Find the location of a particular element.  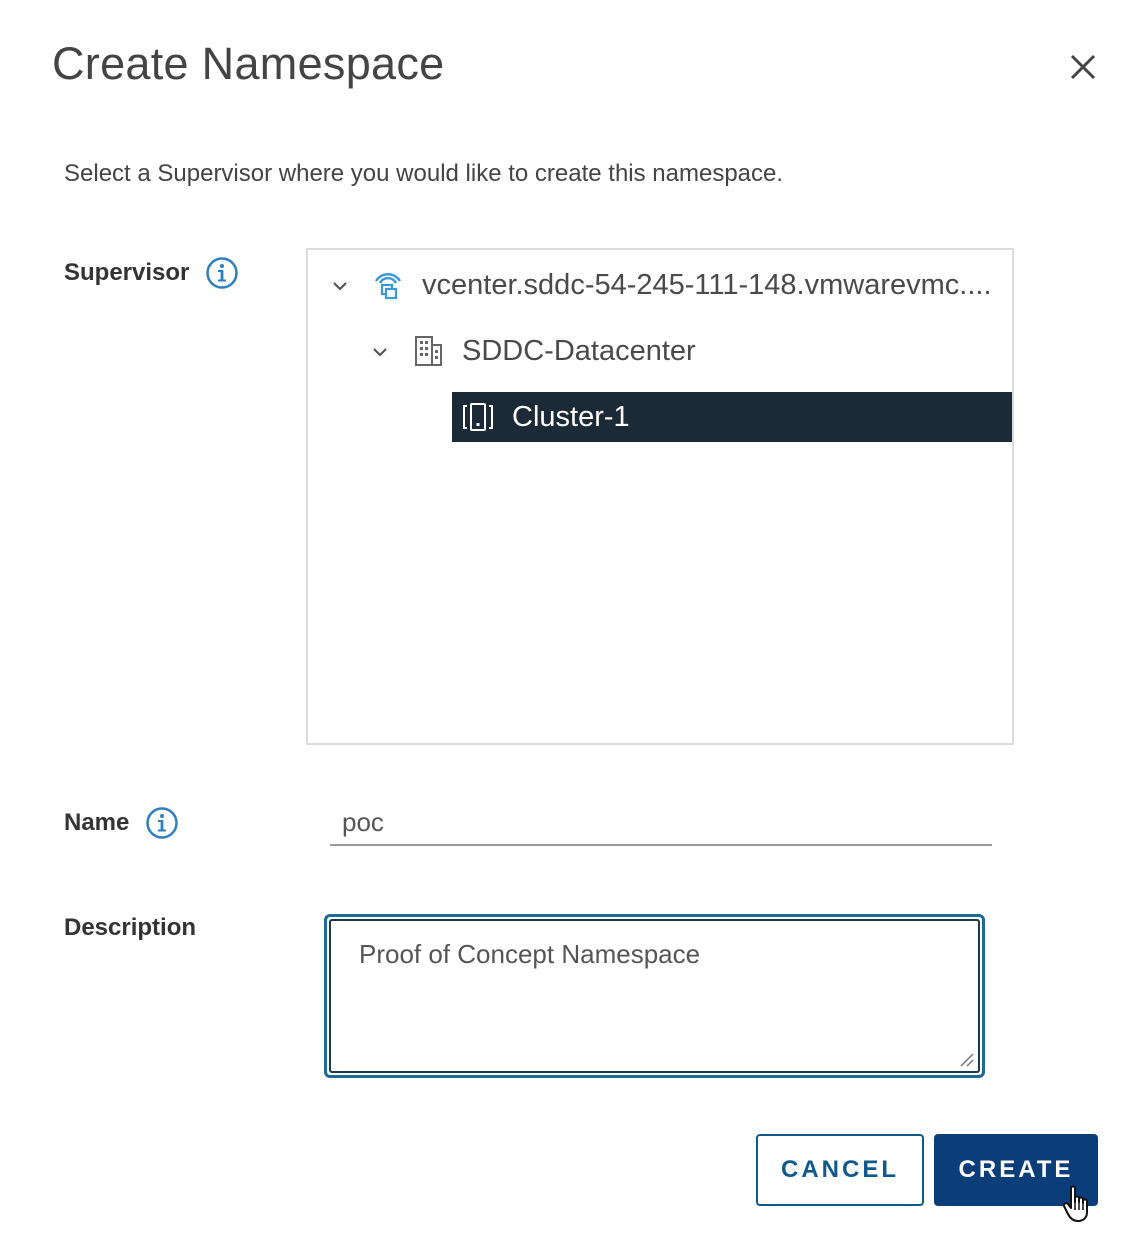

name-input is located at coordinates (661, 823).